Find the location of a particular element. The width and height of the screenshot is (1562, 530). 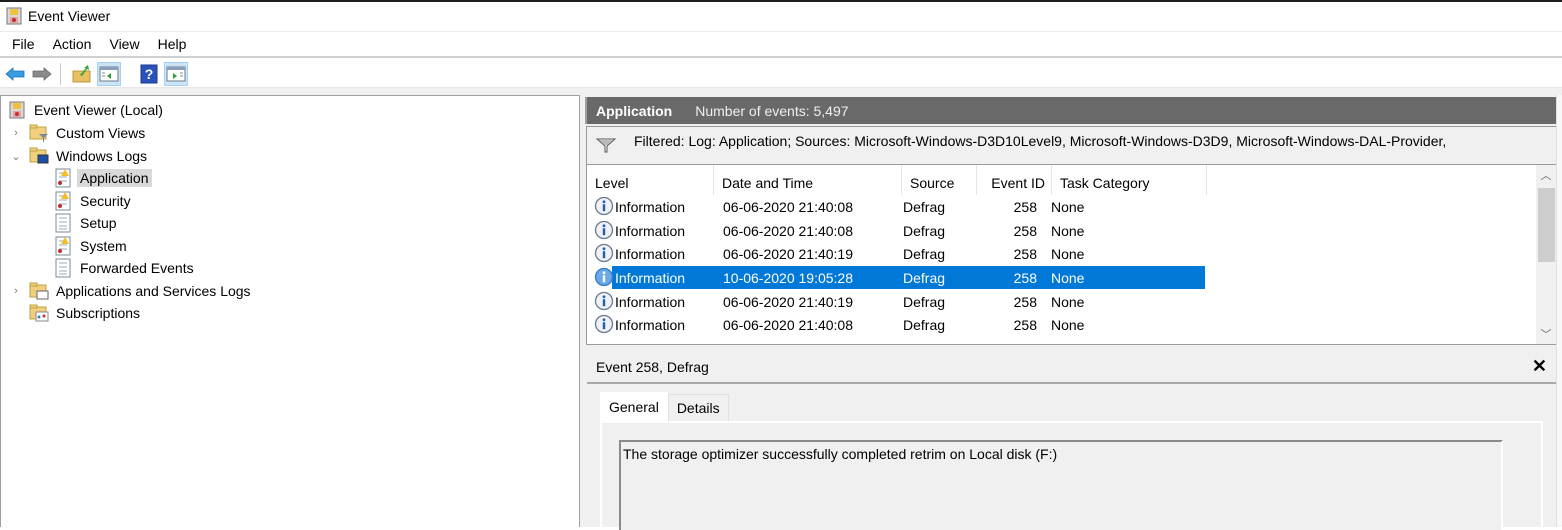

up-one-level-button is located at coordinates (82, 74).